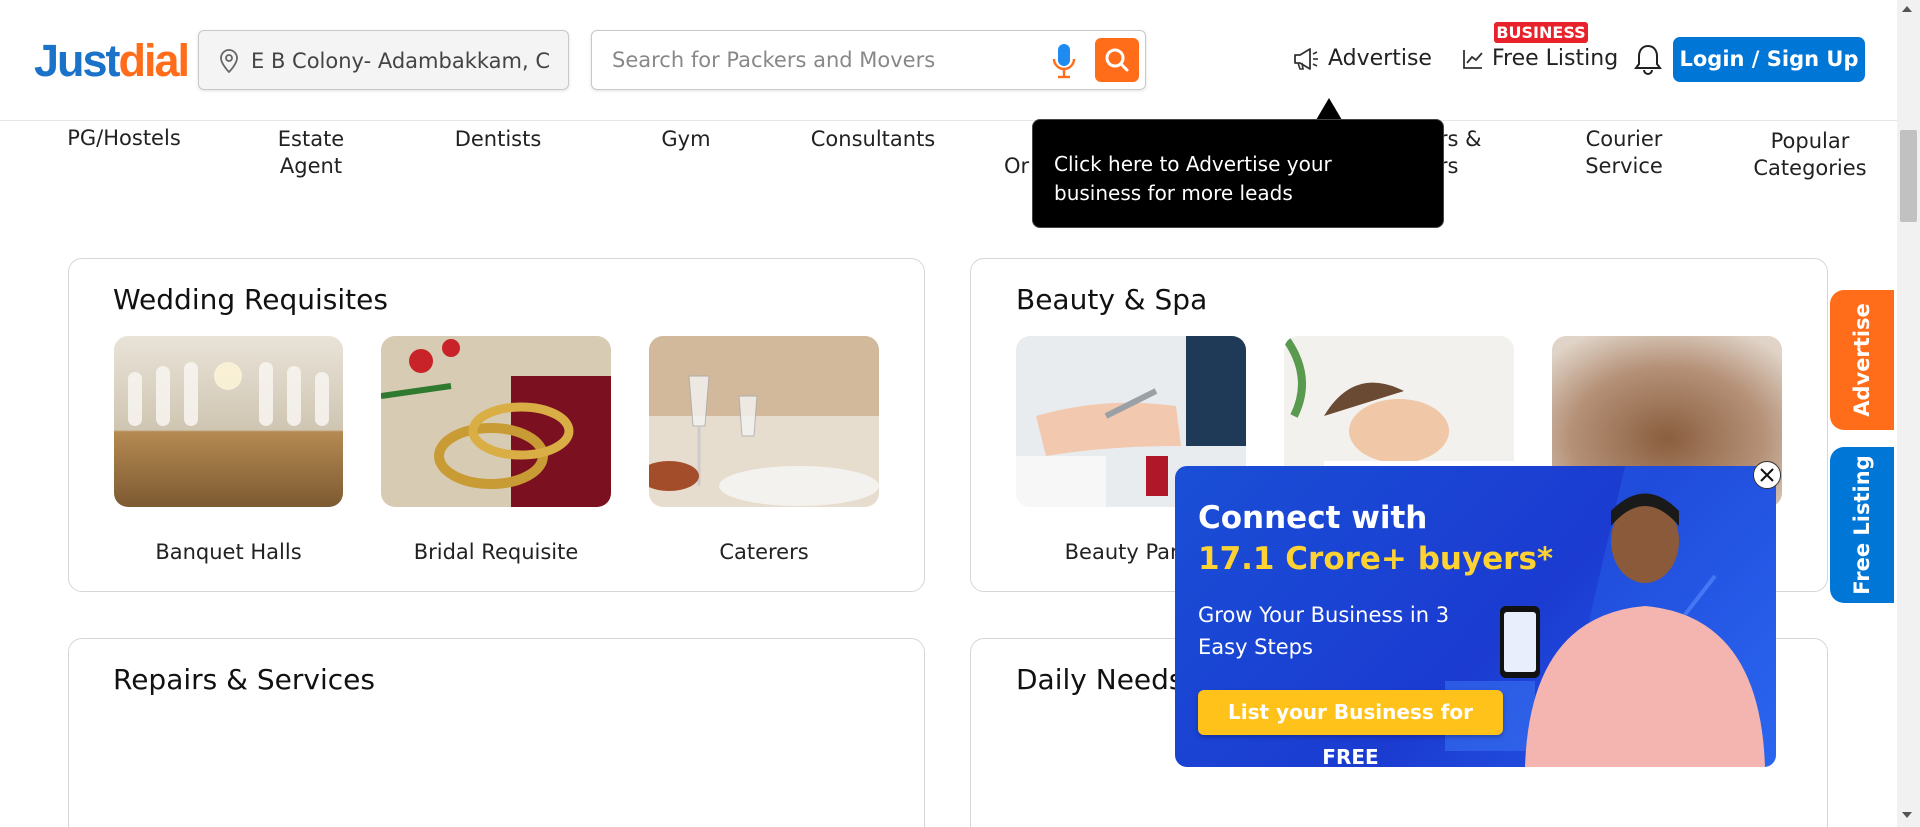 The image size is (1920, 827). I want to click on microphone-icon, so click(1064, 61).